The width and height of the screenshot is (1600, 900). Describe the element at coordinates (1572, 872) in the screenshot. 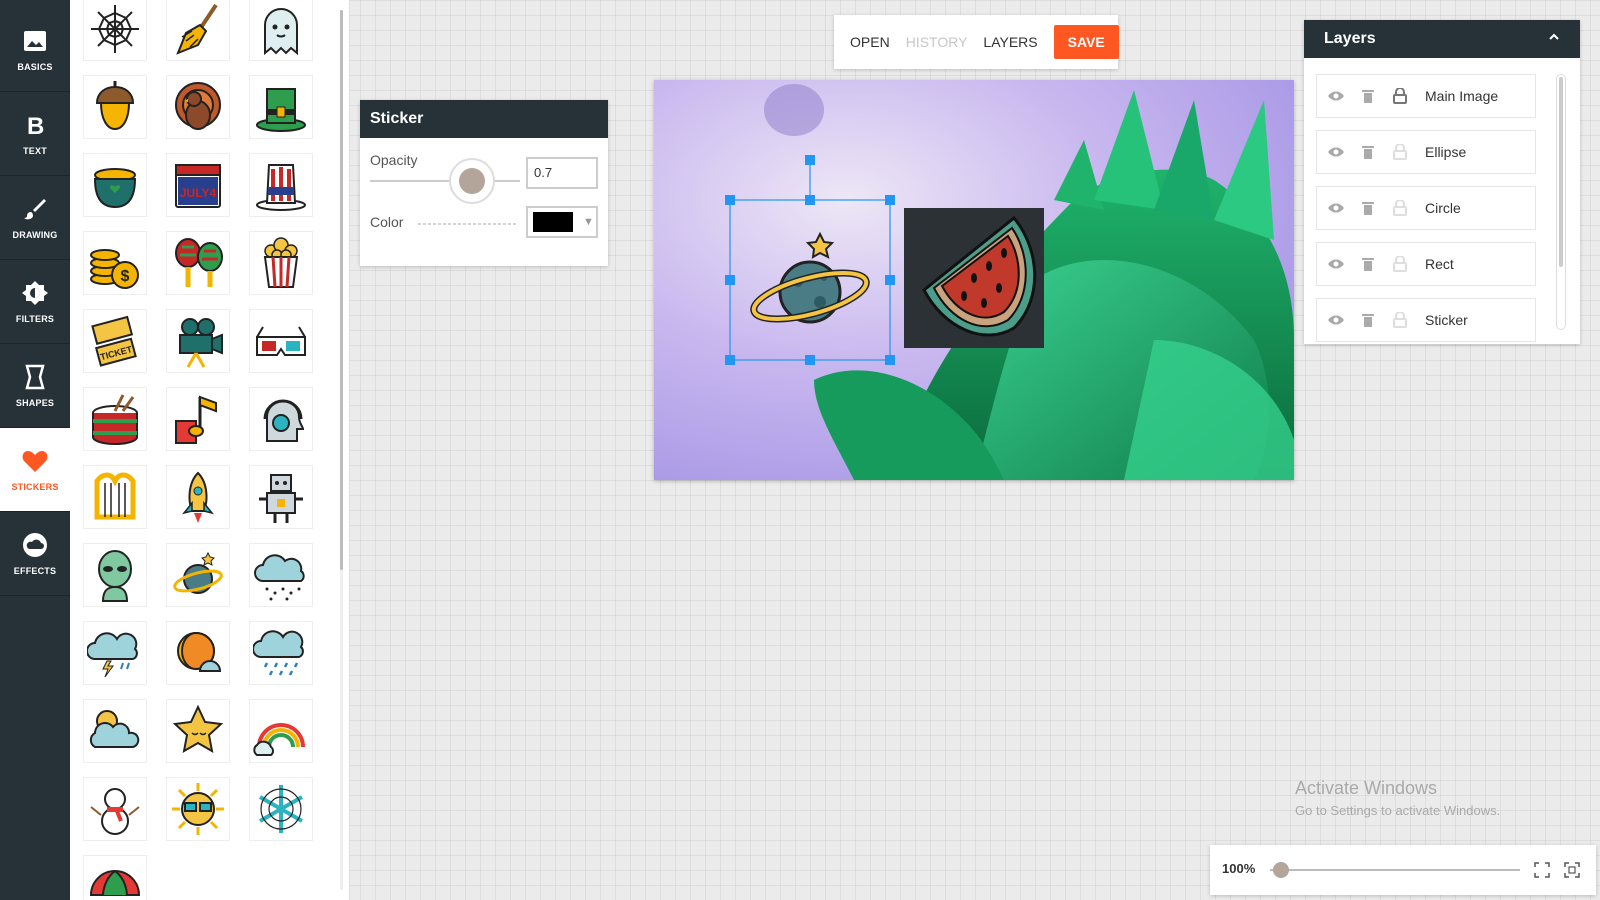

I see `fullscreen-icon` at that location.